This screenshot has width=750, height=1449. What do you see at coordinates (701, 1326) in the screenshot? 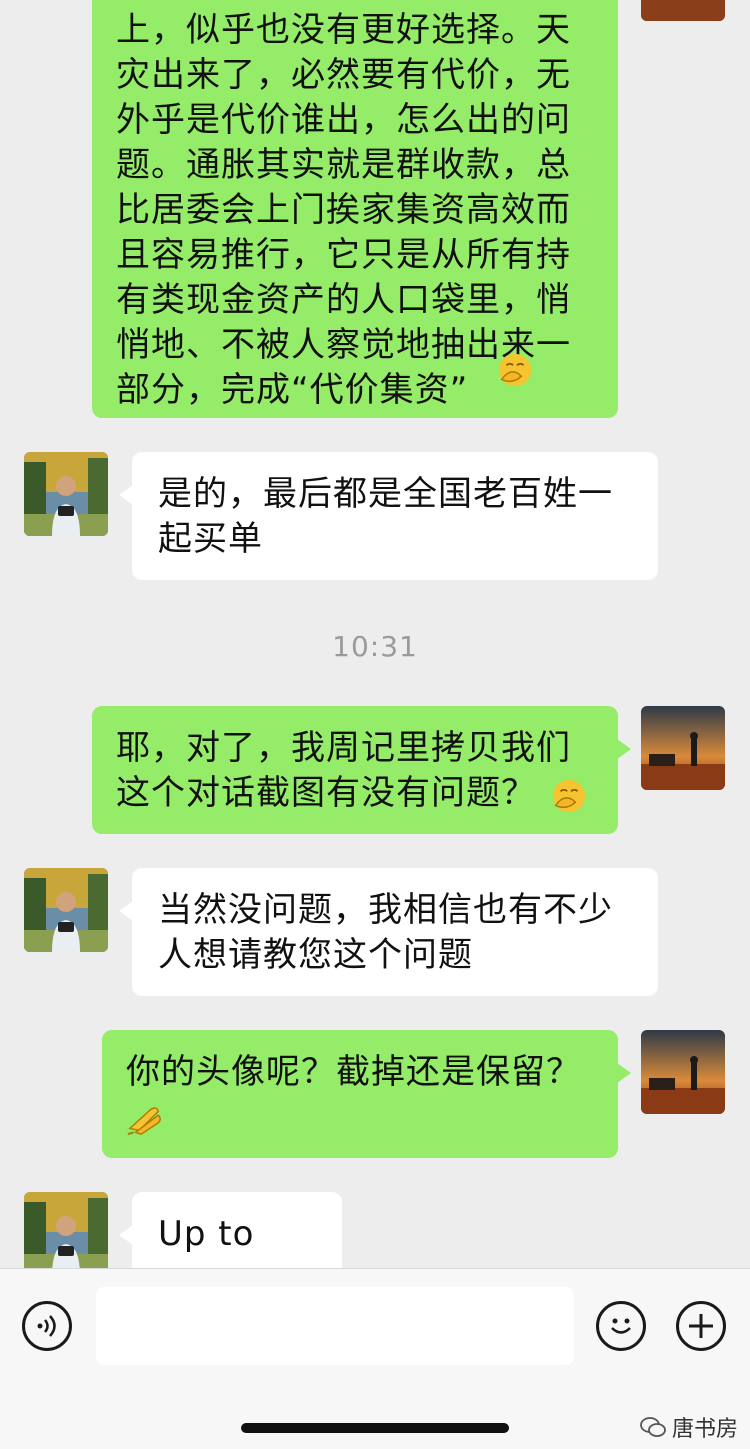
I see `plus-icon` at bounding box center [701, 1326].